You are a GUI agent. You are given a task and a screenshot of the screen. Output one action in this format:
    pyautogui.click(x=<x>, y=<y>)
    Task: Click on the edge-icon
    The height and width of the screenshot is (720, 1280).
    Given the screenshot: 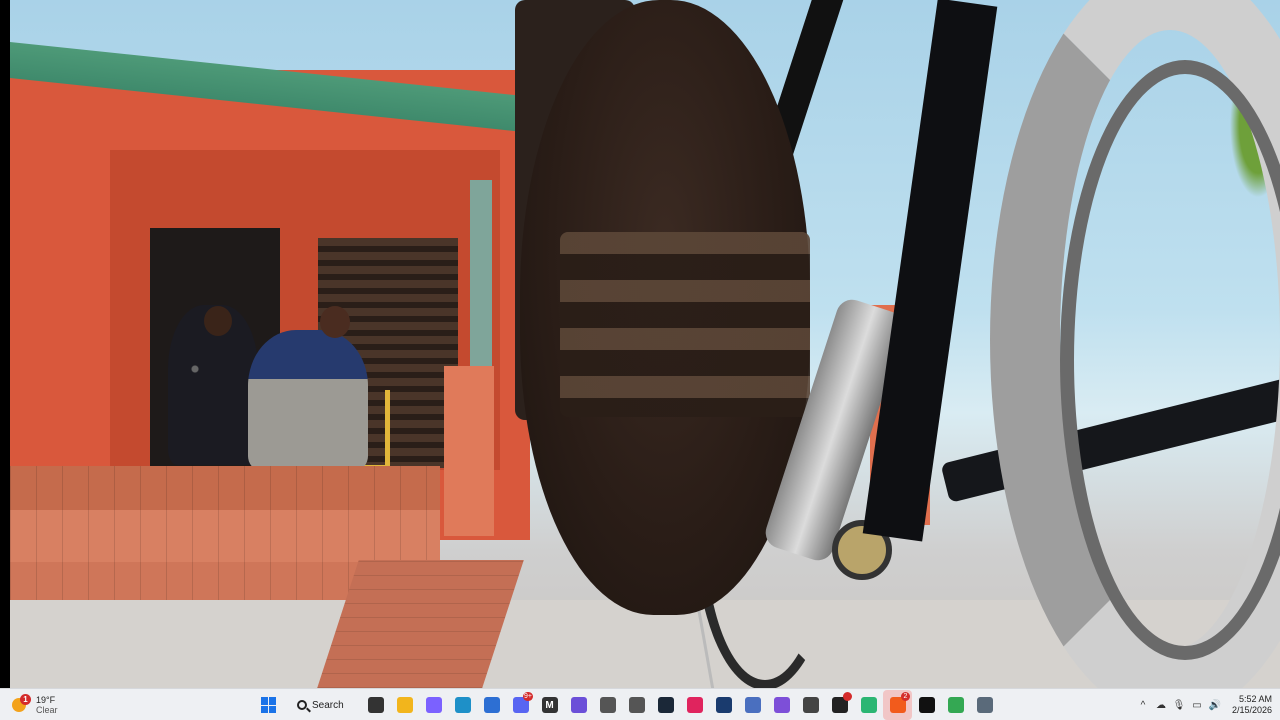 What is the action you would take?
    pyautogui.click(x=462, y=705)
    